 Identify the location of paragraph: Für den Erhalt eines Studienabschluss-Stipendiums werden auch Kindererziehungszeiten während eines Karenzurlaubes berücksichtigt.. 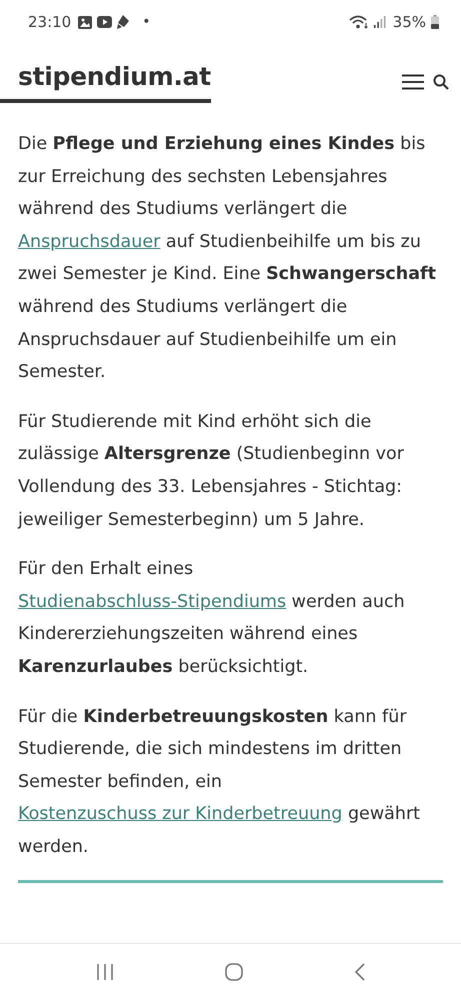
(212, 618).